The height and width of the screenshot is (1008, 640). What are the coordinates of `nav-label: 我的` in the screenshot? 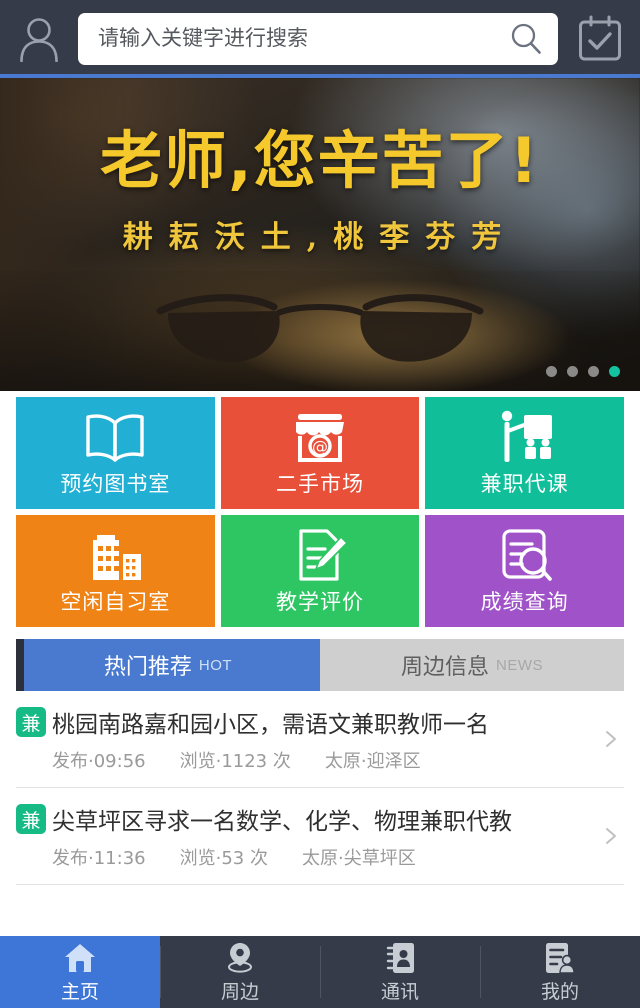 It's located at (559, 991).